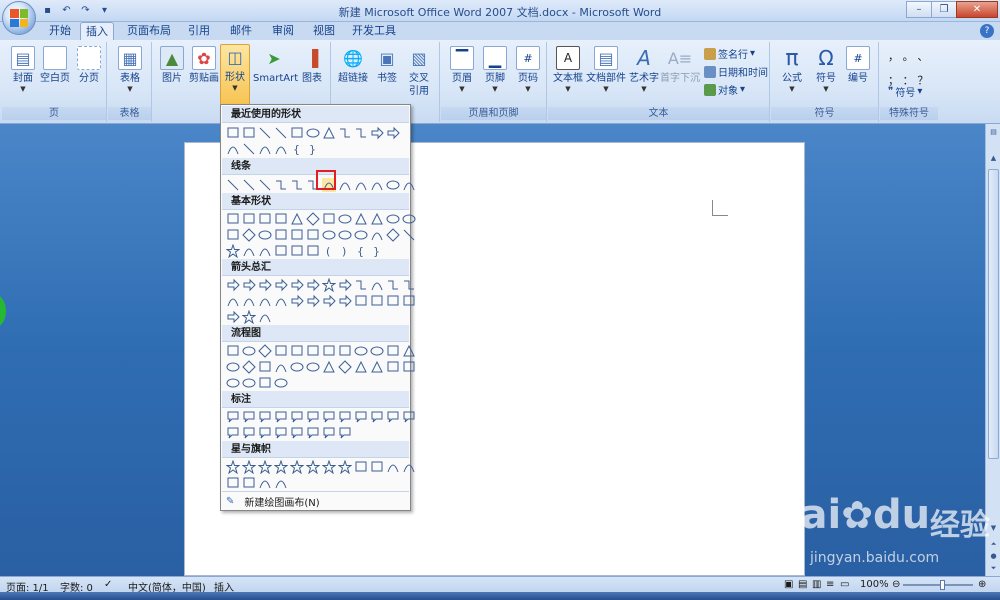 Image resolution: width=1000 pixels, height=600 pixels. What do you see at coordinates (233, 235) in the screenshot?
I see `cross-shape` at bounding box center [233, 235].